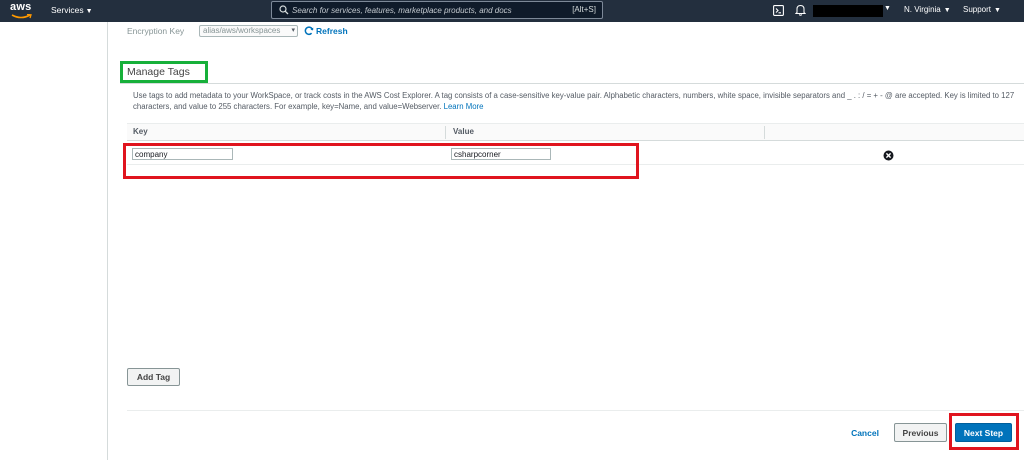 Image resolution: width=1024 pixels, height=460 pixels. I want to click on region-label: N. Virginia, so click(922, 9).